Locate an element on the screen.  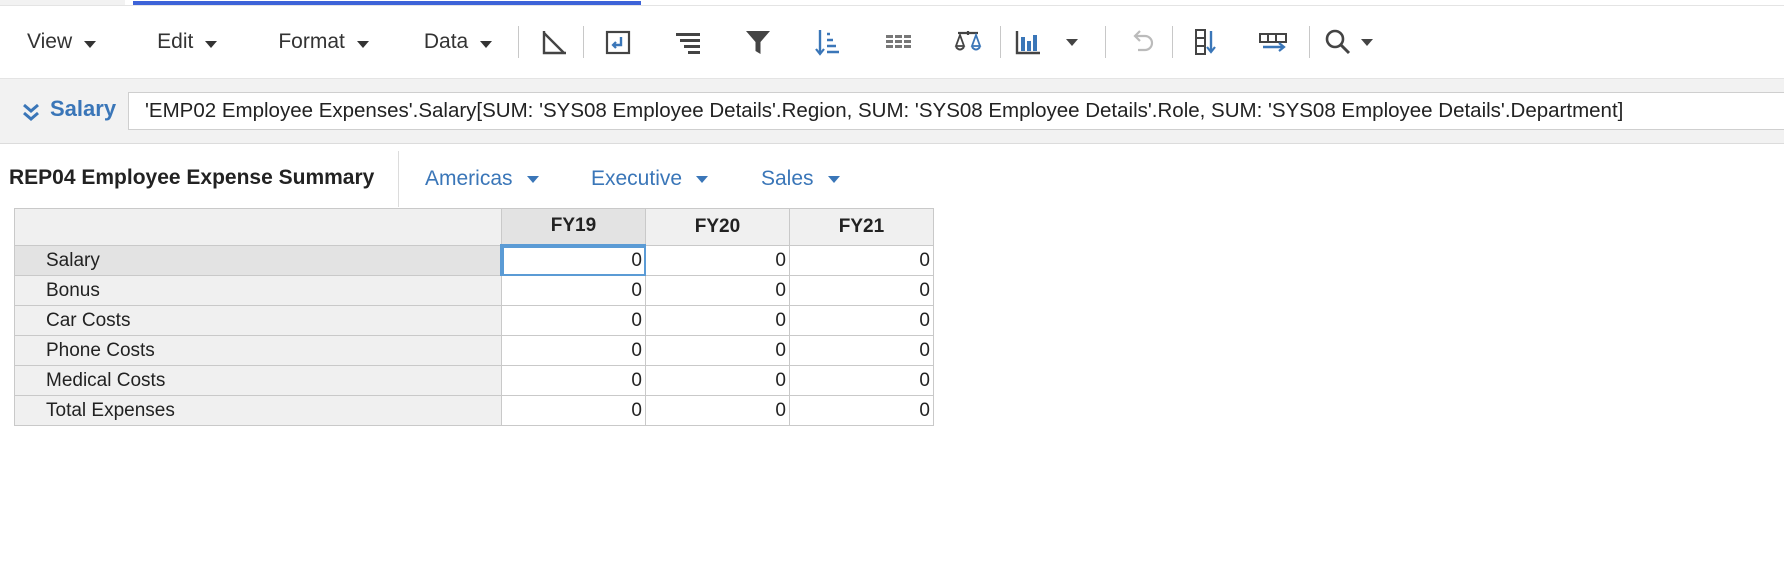
formula-label: Salary is located at coordinates (83, 108).